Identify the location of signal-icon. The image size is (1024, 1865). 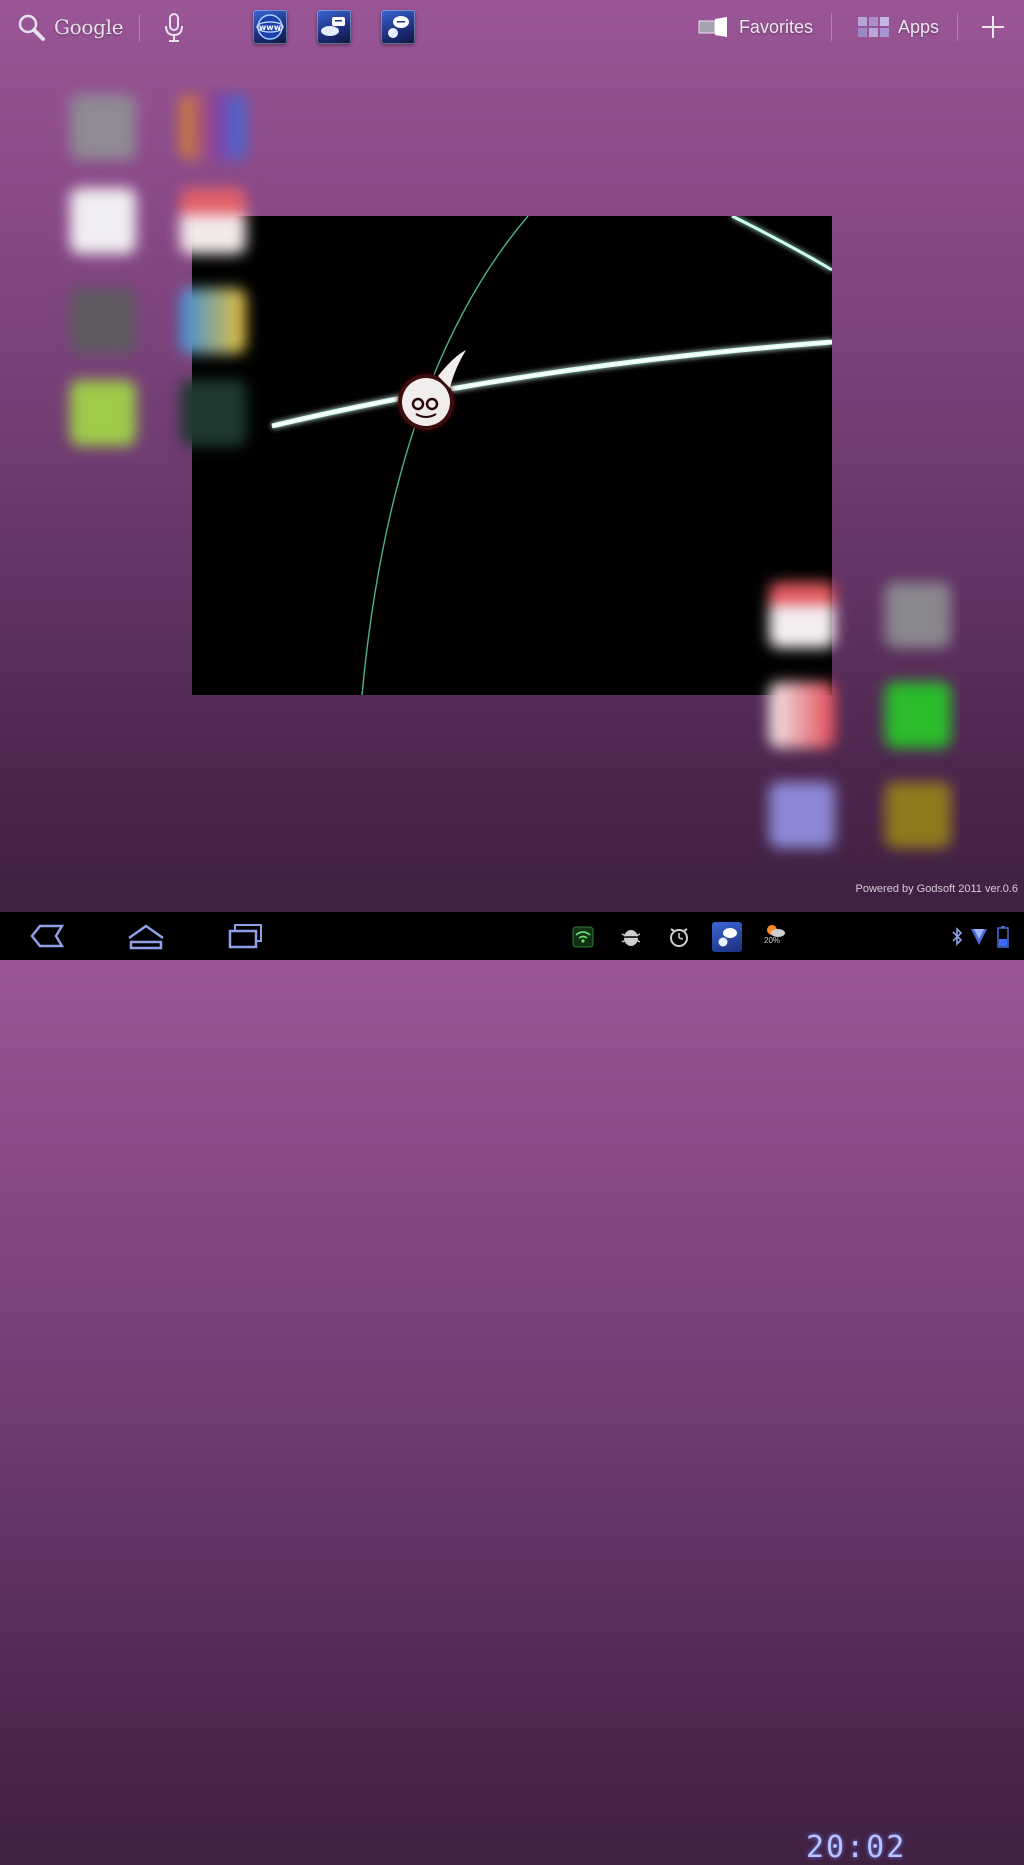
(979, 937).